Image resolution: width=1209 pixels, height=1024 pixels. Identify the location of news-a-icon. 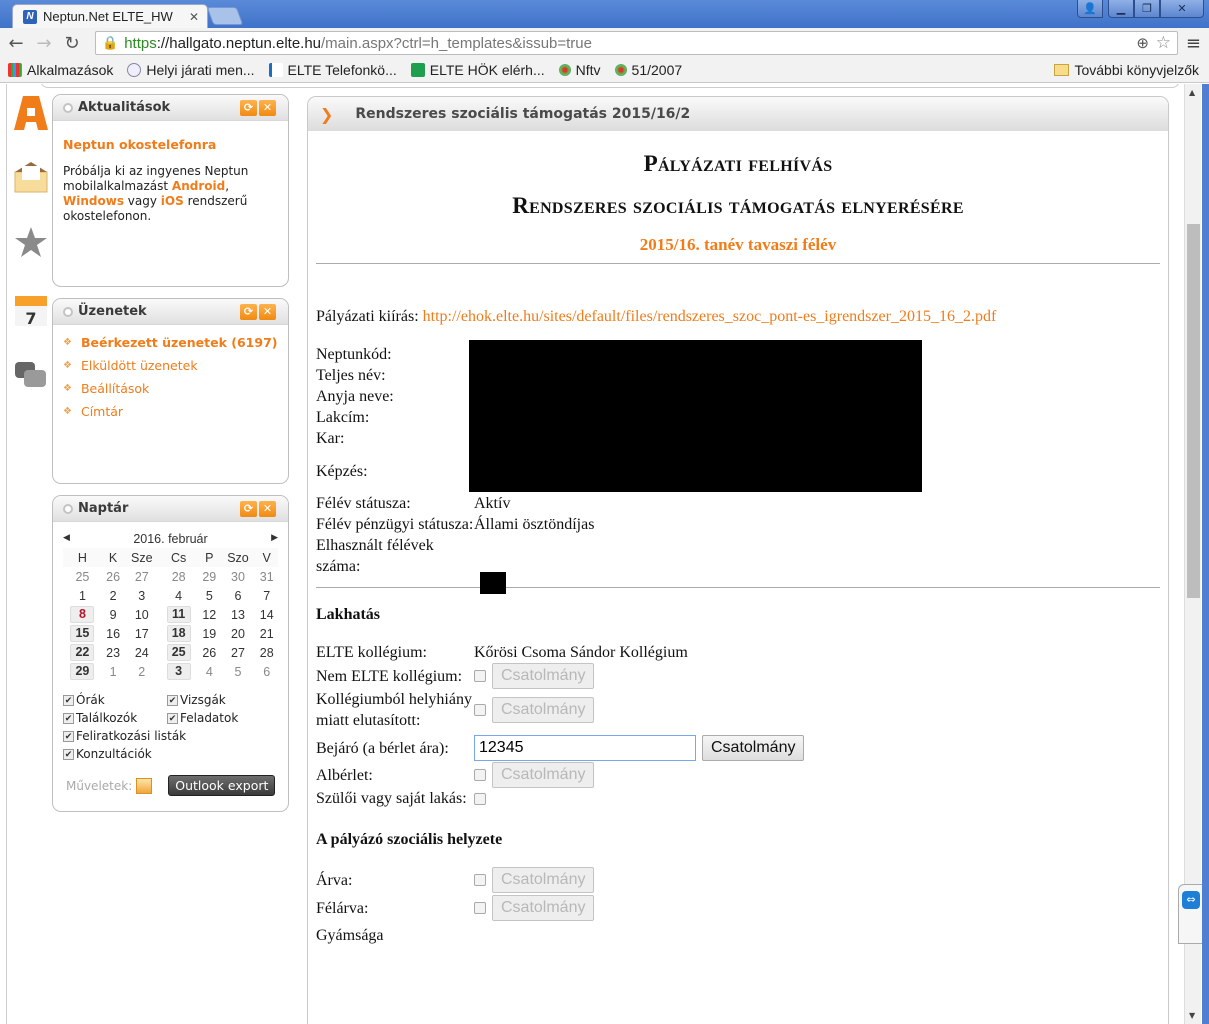
(31, 113).